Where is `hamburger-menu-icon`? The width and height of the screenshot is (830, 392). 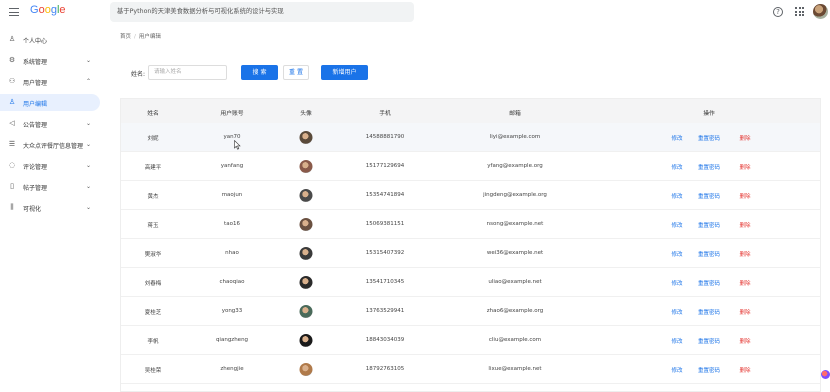 hamburger-menu-icon is located at coordinates (14, 12).